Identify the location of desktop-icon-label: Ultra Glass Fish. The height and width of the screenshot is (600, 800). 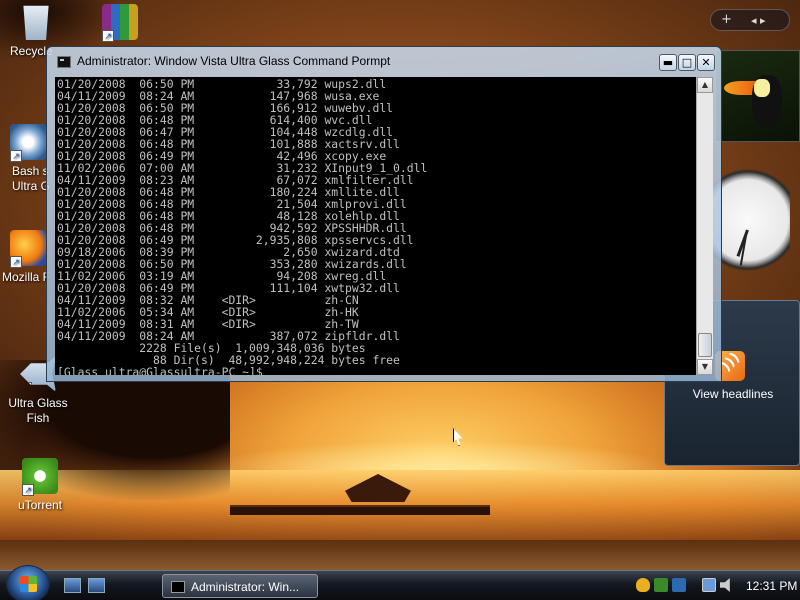
(38, 410).